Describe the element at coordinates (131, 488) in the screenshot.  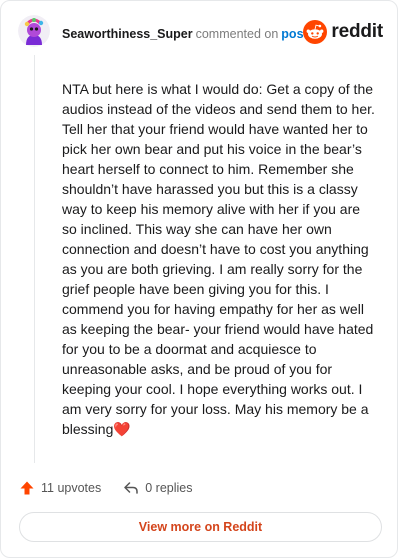
I see `reply-arrow-icon` at that location.